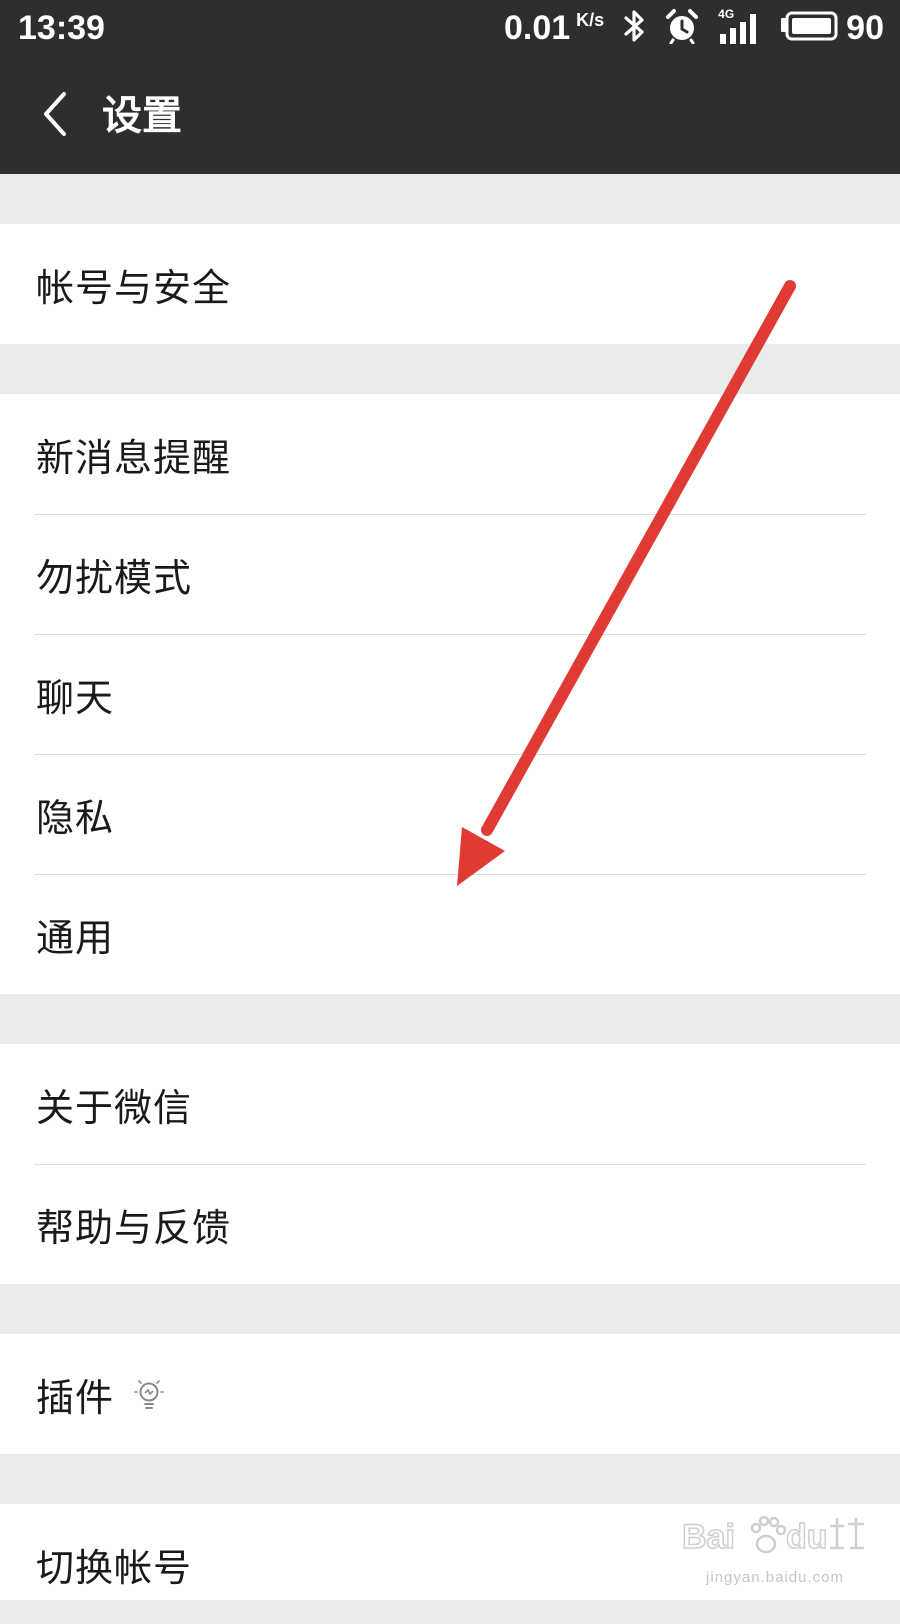  Describe the element at coordinates (775, 1577) in the screenshot. I see `watermark-text: jingyan.baidu.com` at that location.